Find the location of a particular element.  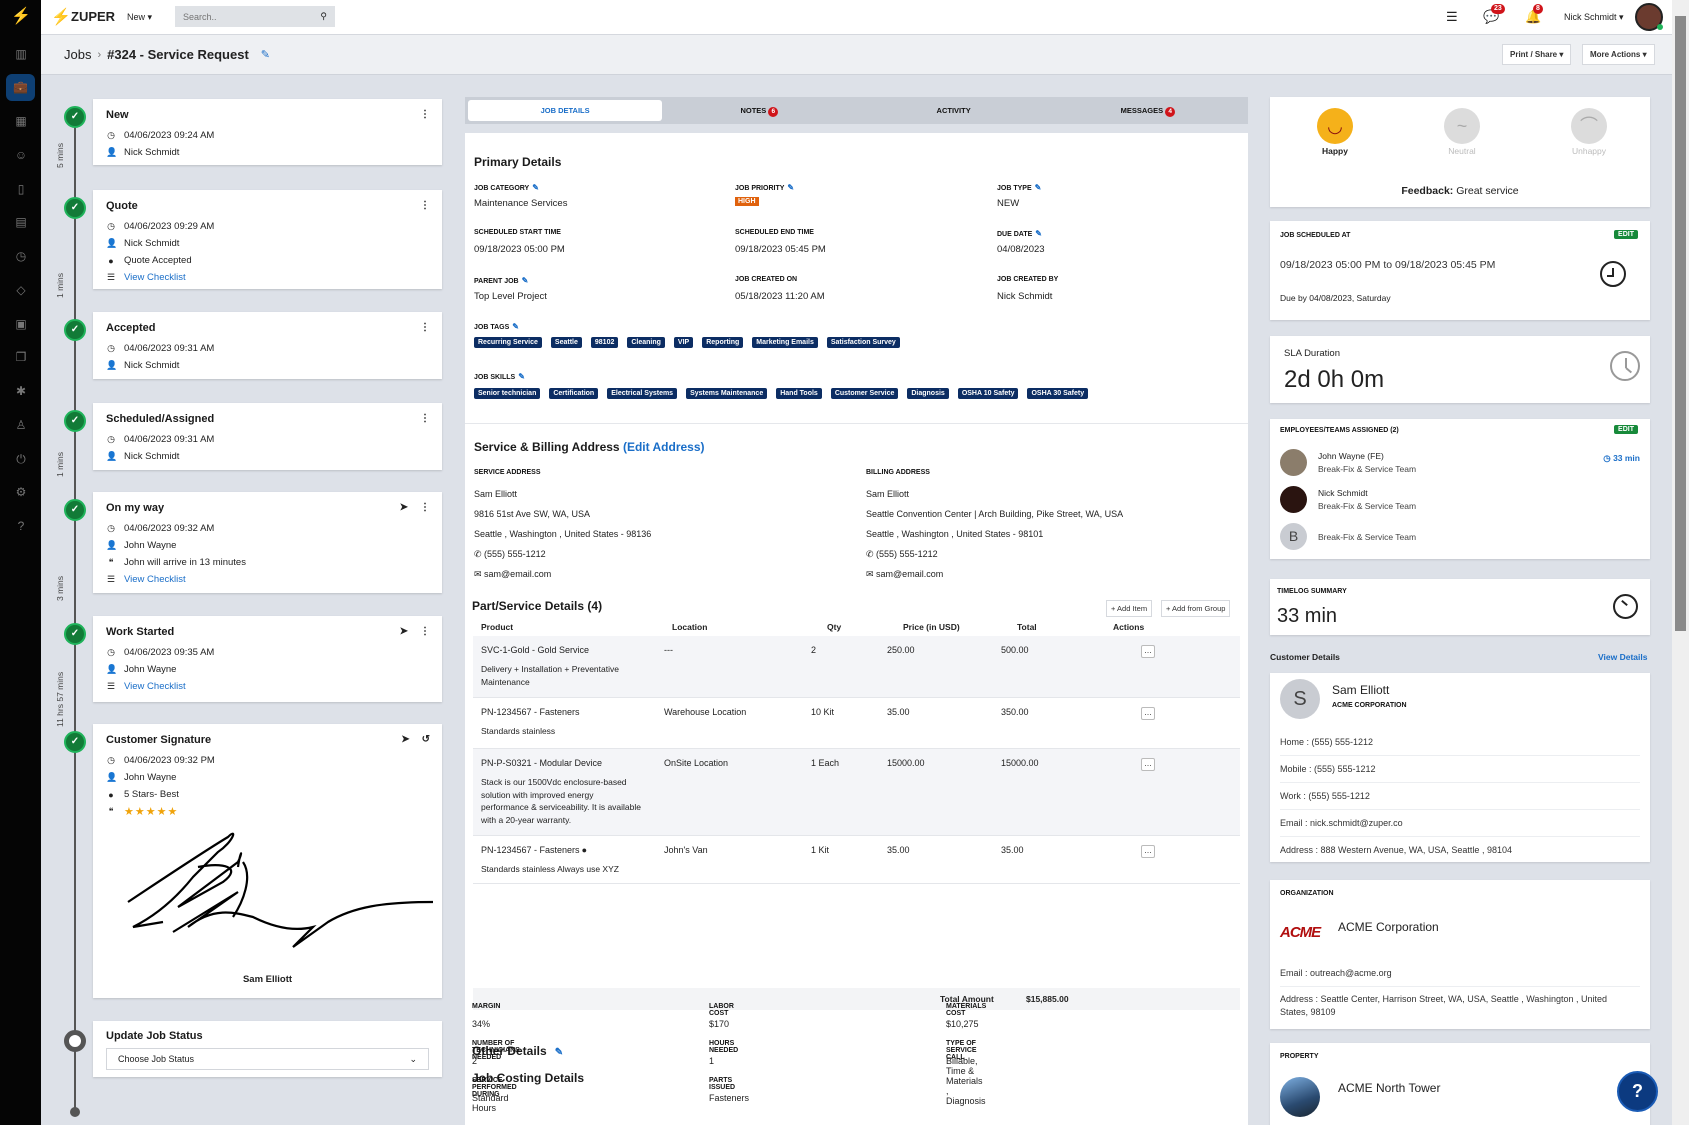

property-label: PROPERTY is located at coordinates (1299, 1056).